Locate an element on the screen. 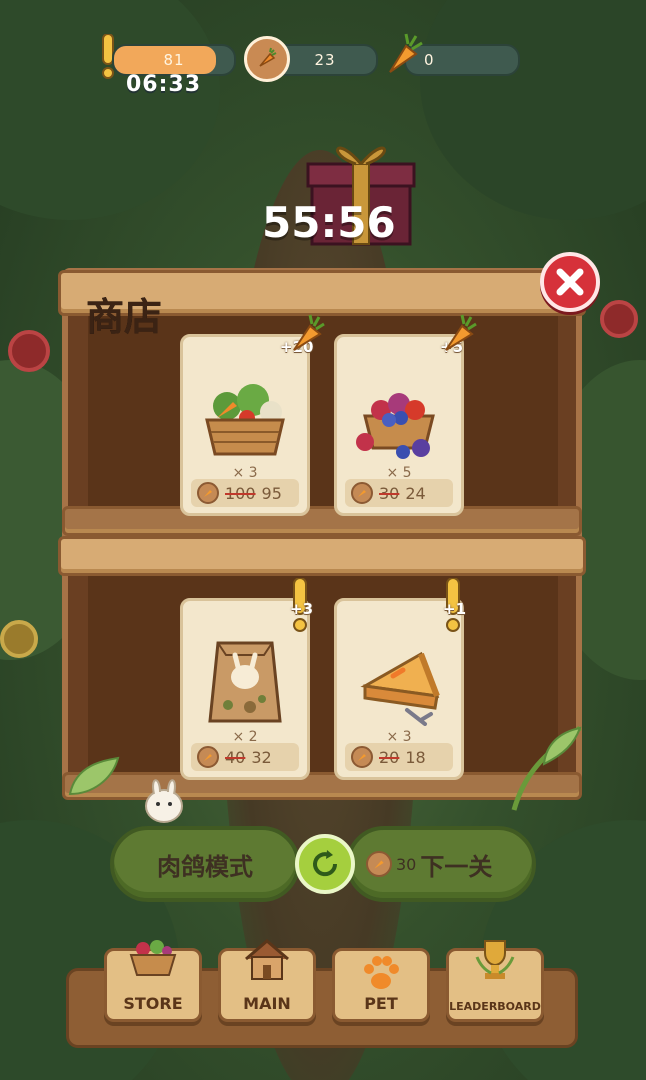 The height and width of the screenshot is (1080, 646). nav-main-button: MAIN is located at coordinates (267, 980).